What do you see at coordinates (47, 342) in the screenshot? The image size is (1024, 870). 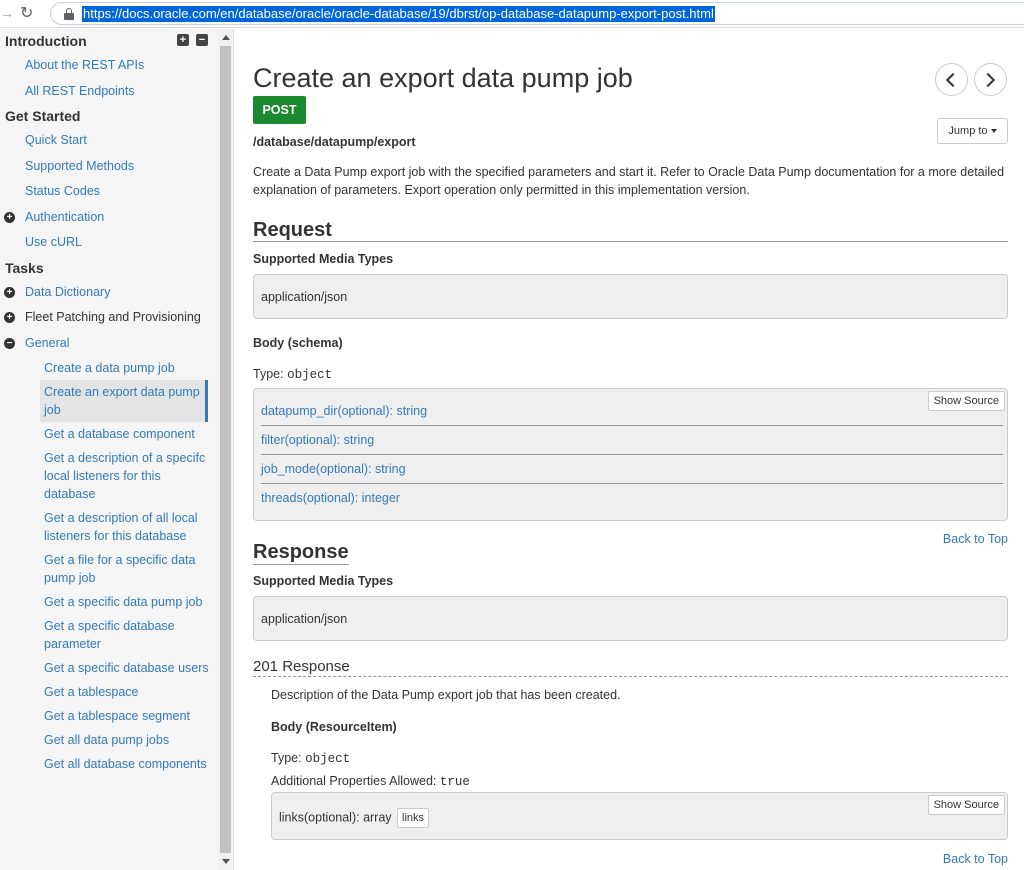 I see `sidebar-item-label: General` at bounding box center [47, 342].